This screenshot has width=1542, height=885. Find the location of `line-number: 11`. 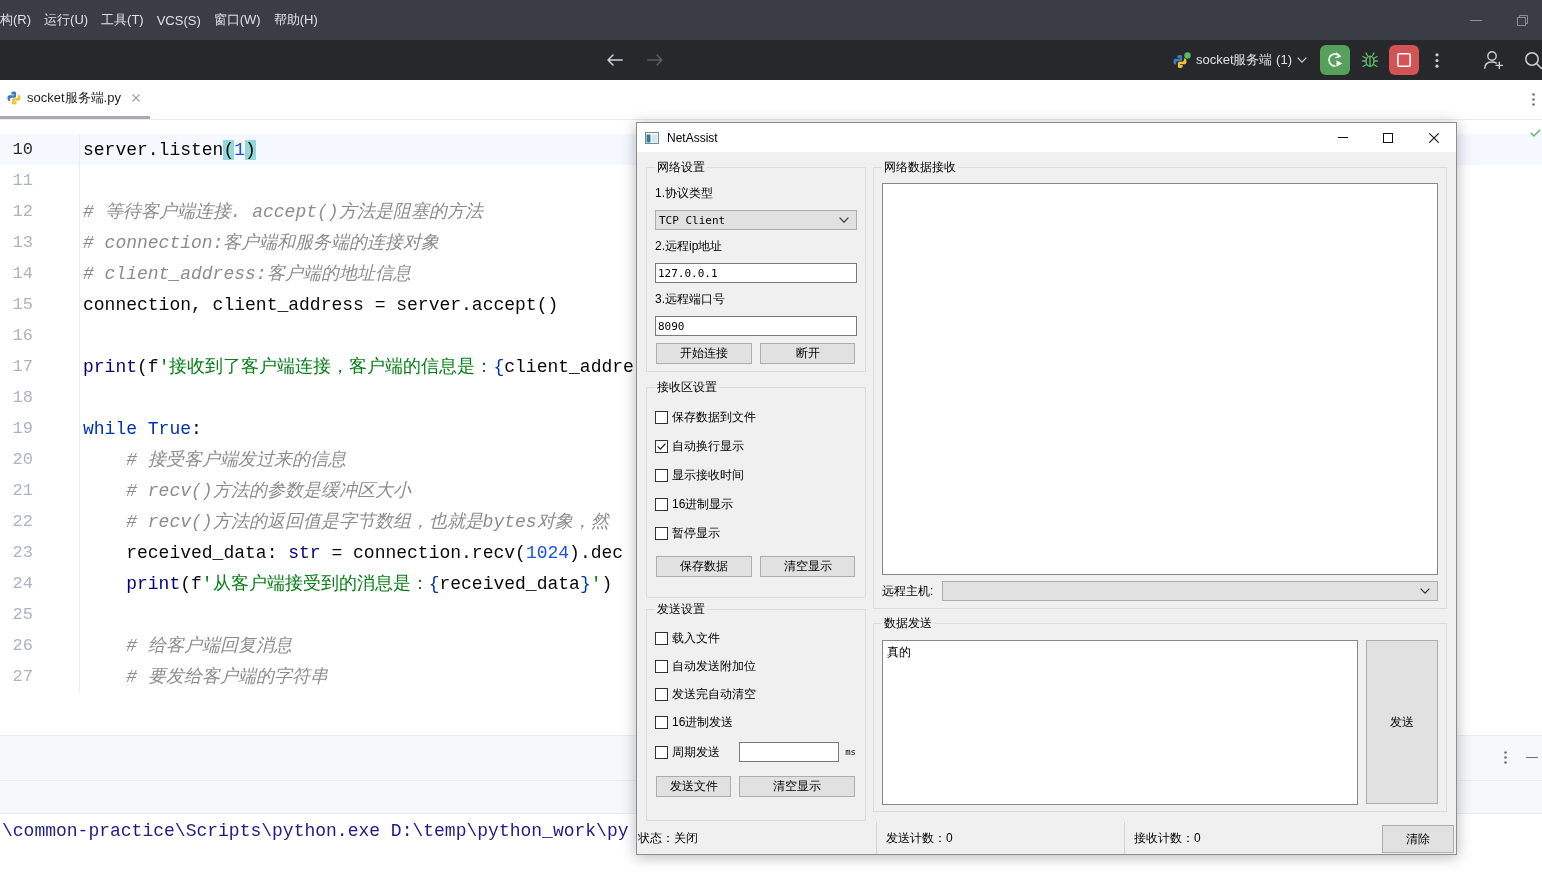

line-number: 11 is located at coordinates (22, 180).